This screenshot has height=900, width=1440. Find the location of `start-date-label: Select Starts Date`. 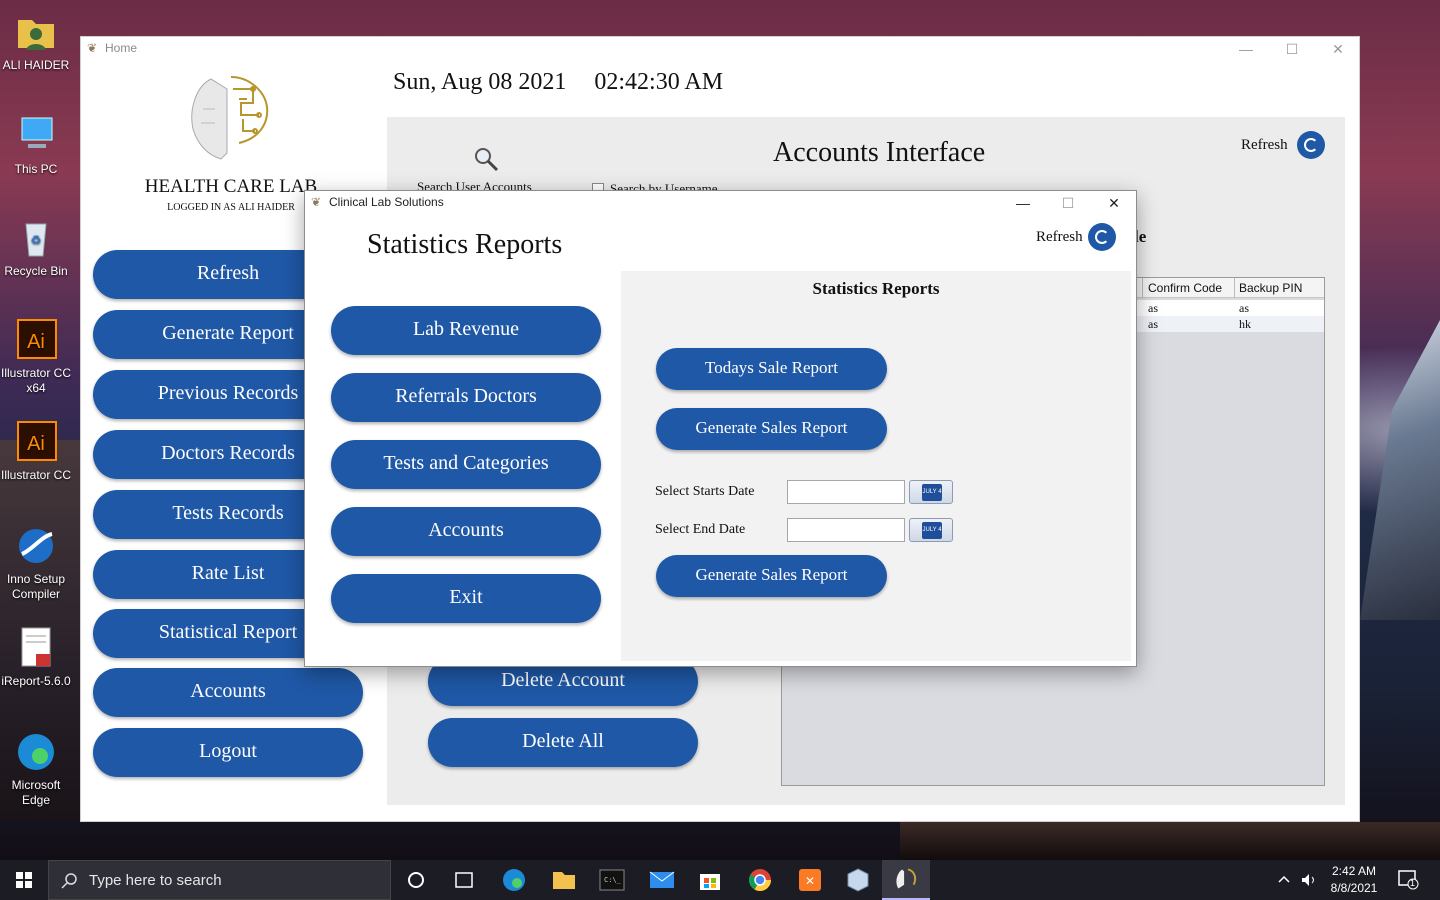

start-date-label: Select Starts Date is located at coordinates (705, 491).